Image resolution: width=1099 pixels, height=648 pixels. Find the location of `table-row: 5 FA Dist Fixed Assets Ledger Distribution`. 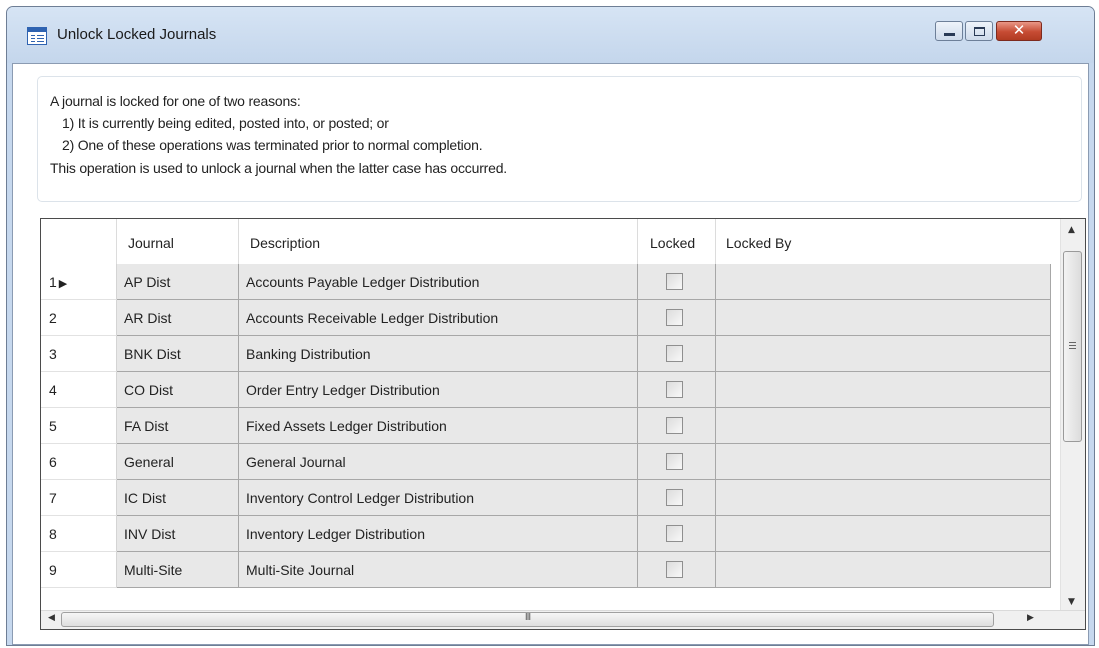

table-row: 5 FA Dist Fixed Assets Ledger Distribution is located at coordinates (546, 426).